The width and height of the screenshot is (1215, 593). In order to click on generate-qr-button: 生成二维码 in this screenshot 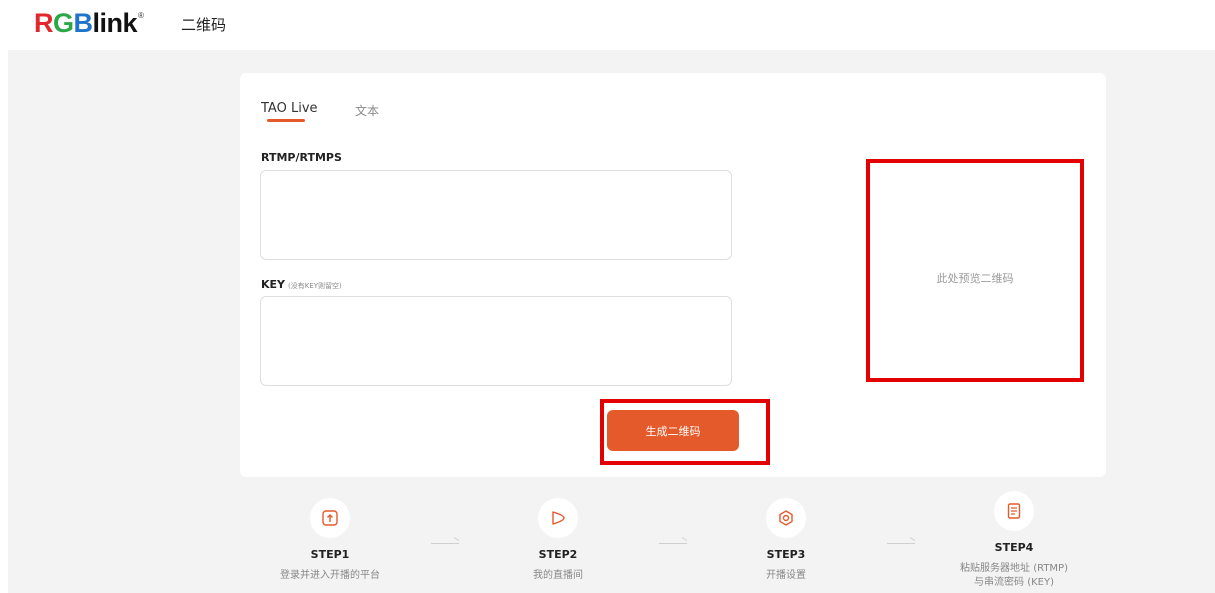, I will do `click(673, 430)`.